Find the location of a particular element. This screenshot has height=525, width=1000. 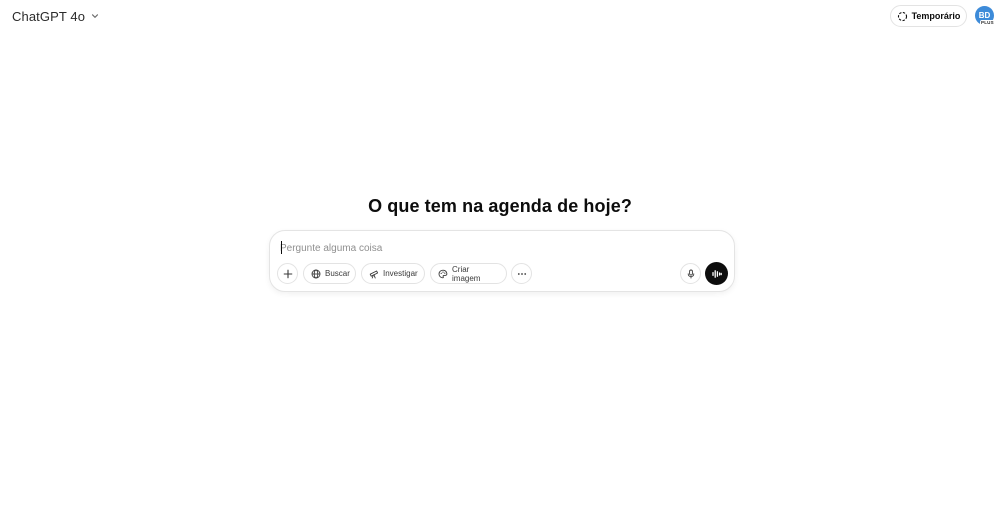

chevron-down-icon is located at coordinates (95, 16).